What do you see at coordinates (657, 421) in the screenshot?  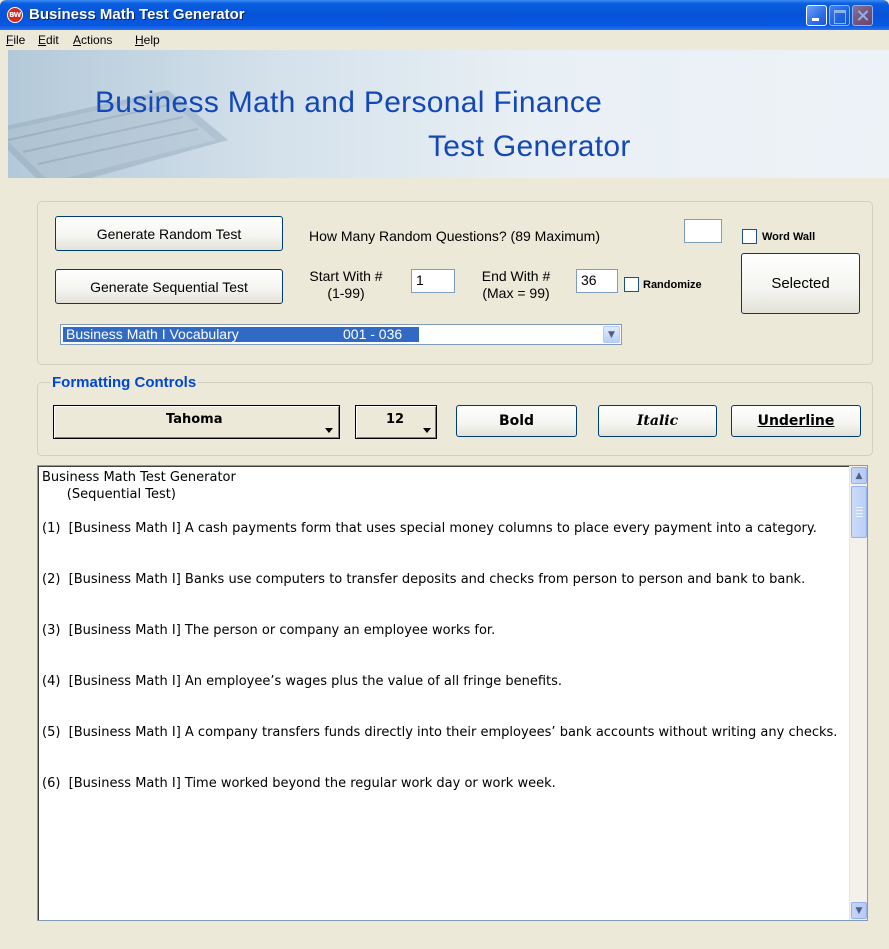 I see `italic-button: Italic` at bounding box center [657, 421].